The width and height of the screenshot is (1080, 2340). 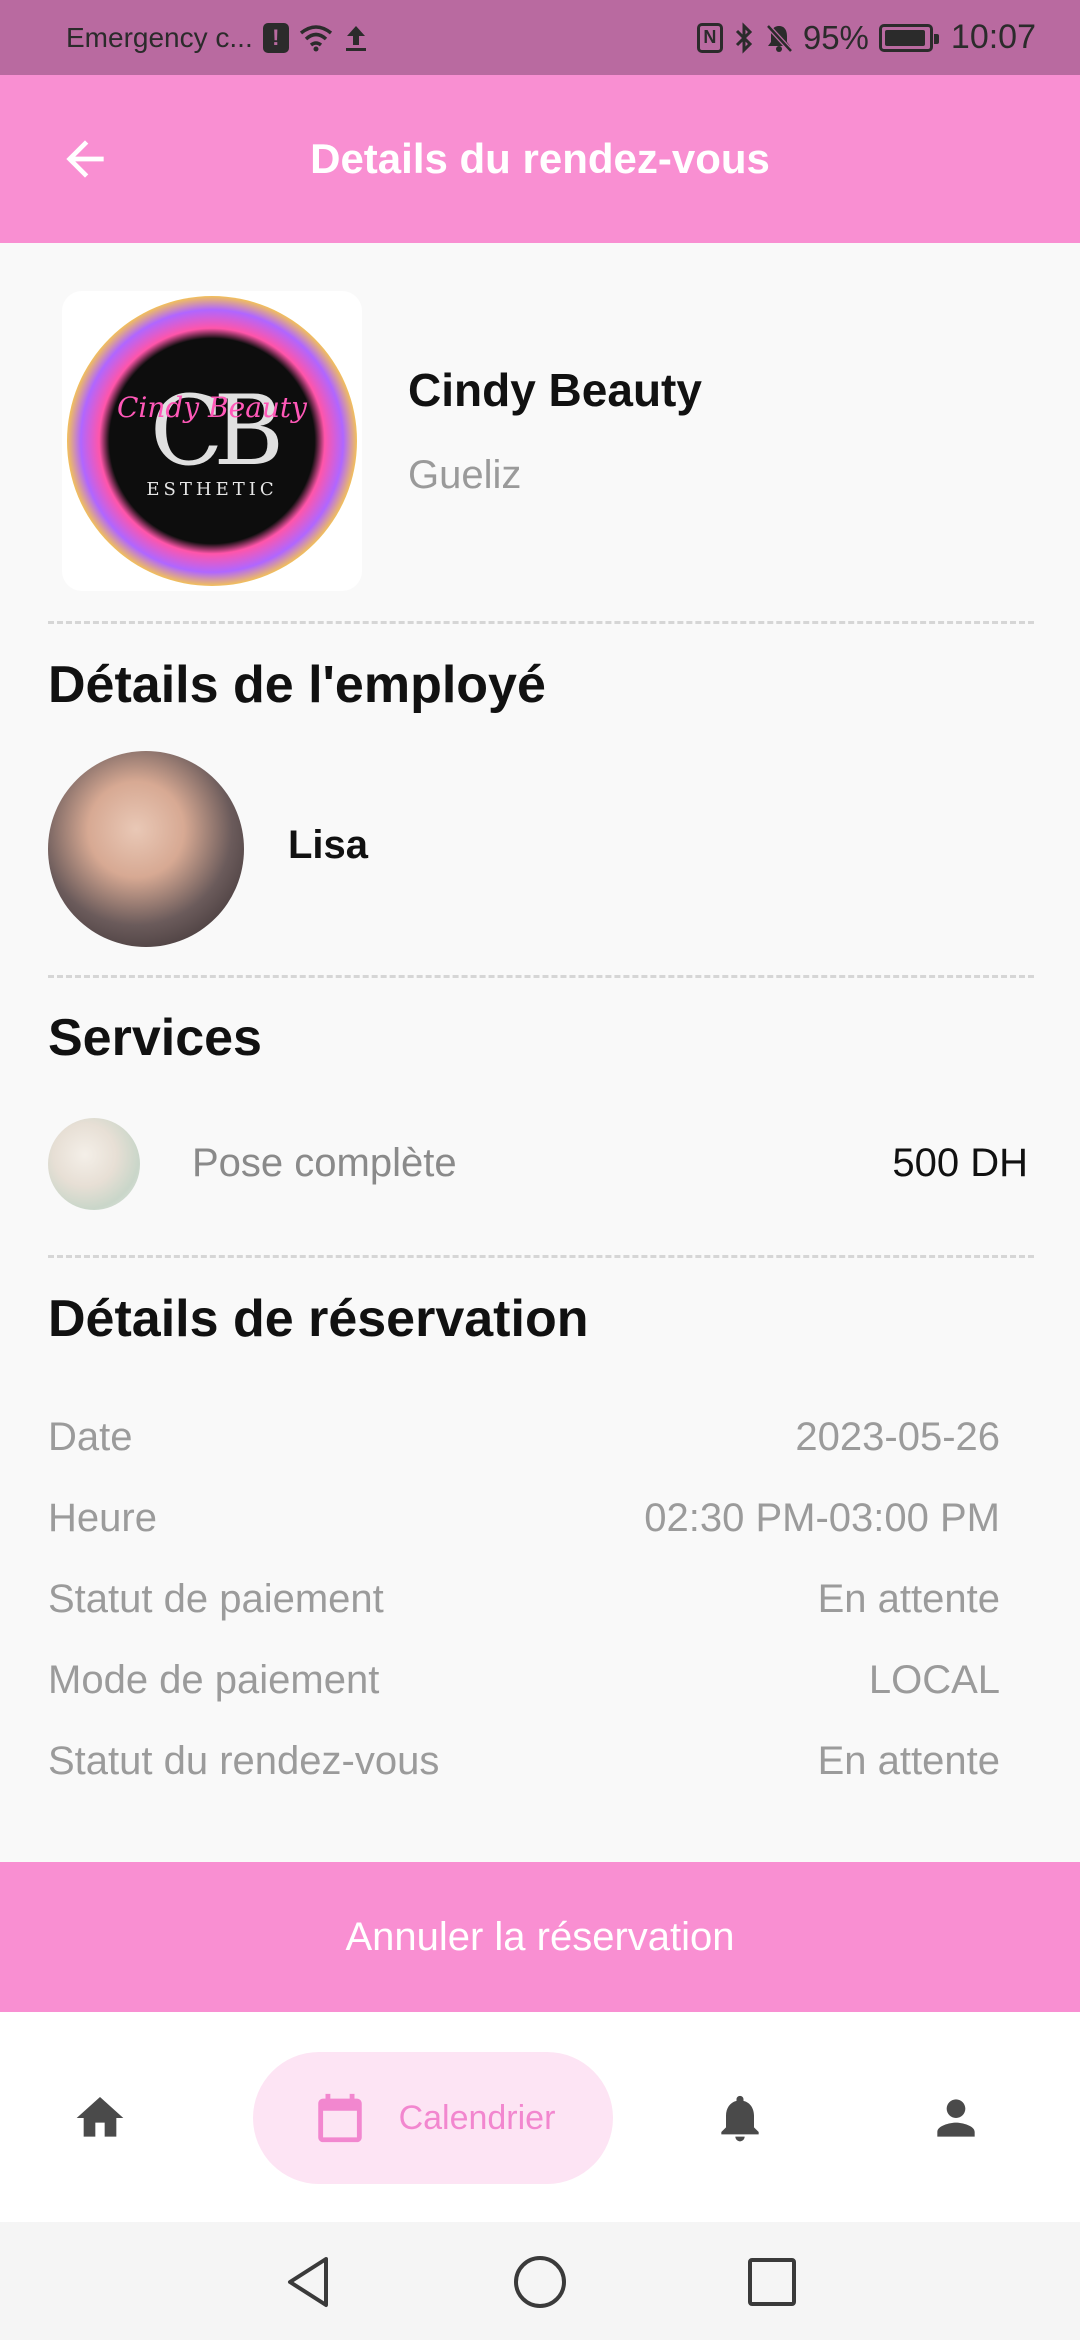 What do you see at coordinates (904, 37) in the screenshot?
I see `battery-level` at bounding box center [904, 37].